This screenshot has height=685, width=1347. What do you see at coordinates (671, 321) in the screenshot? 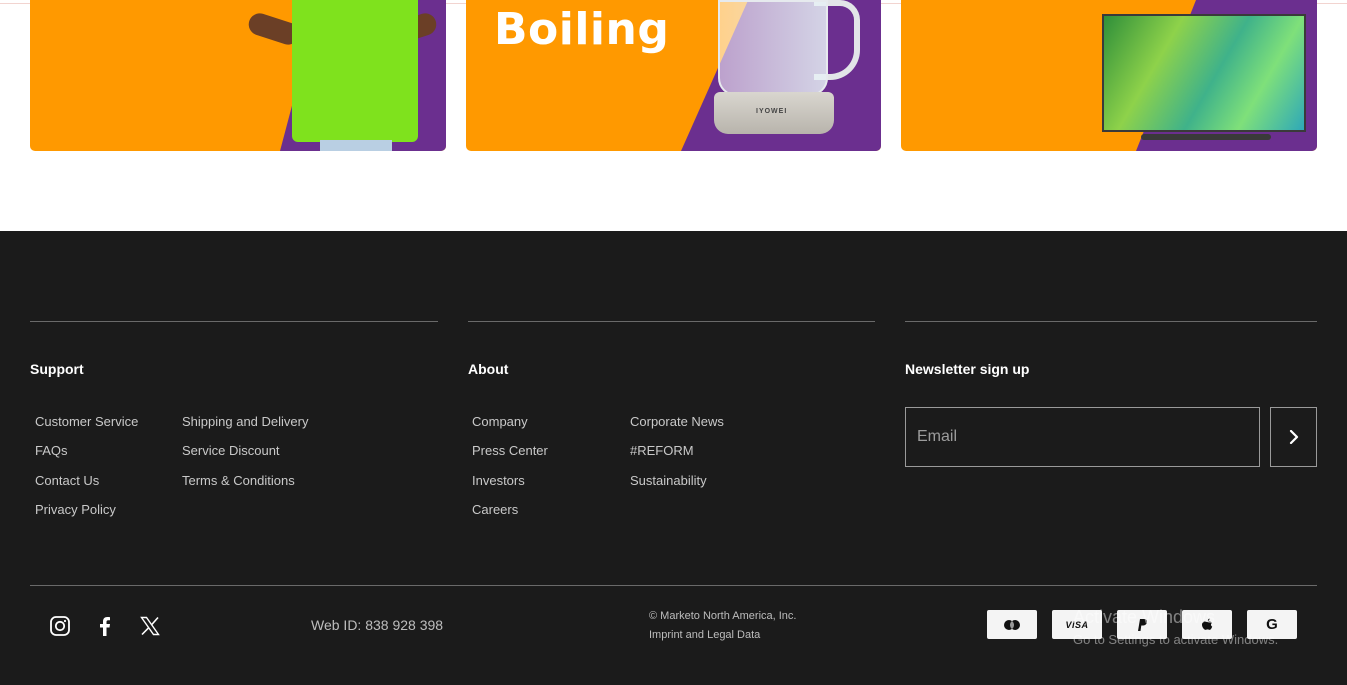
I see `about-divider` at bounding box center [671, 321].